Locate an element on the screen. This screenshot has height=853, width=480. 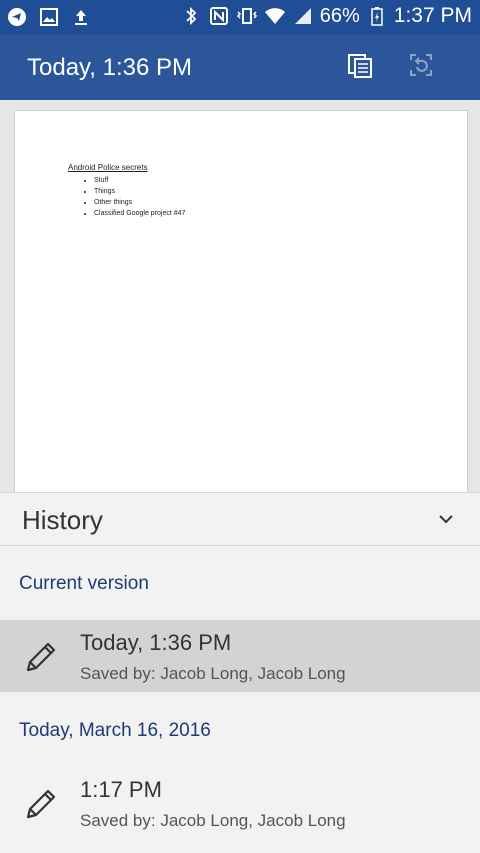
history-header: History is located at coordinates (240, 519).